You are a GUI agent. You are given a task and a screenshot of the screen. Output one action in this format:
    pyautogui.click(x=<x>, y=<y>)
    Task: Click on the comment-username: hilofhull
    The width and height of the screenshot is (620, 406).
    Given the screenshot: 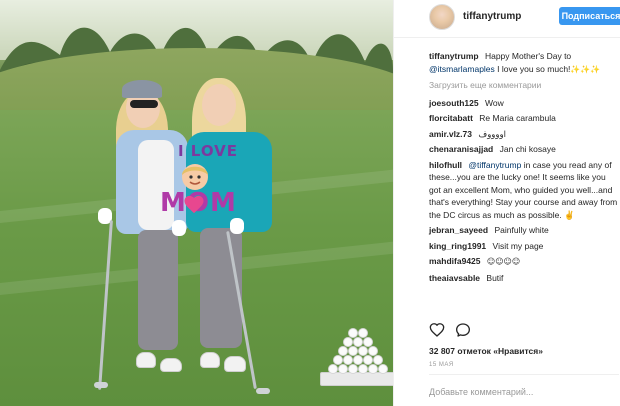 What is the action you would take?
    pyautogui.click(x=445, y=165)
    